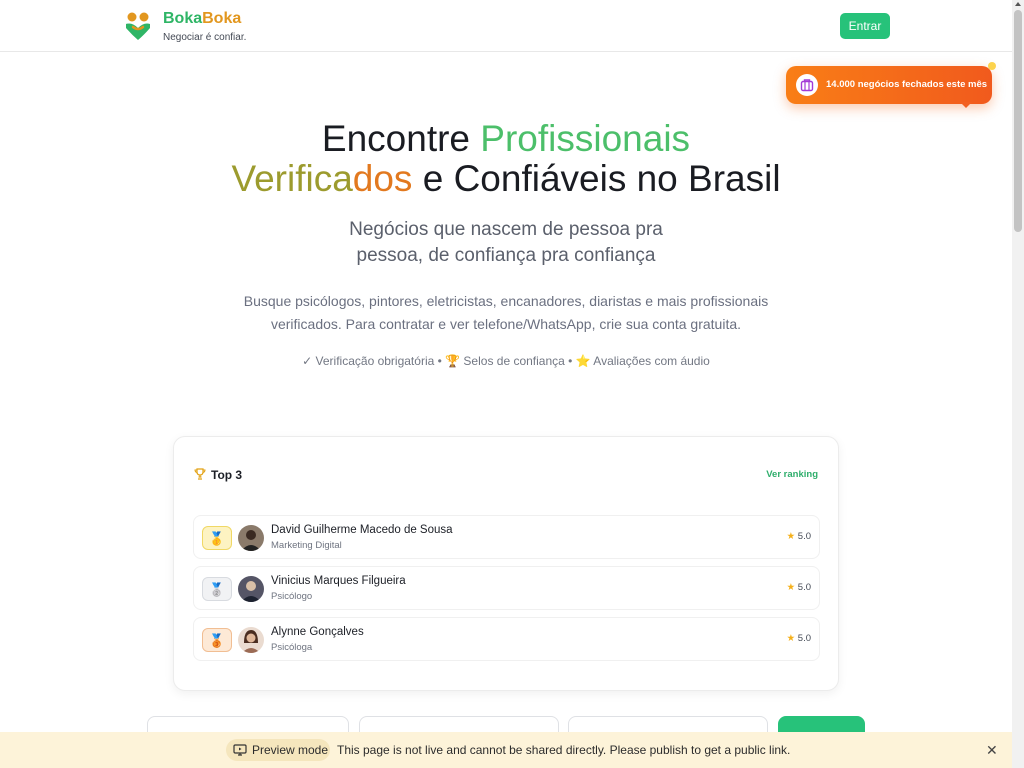 Image resolution: width=1024 pixels, height=768 pixels. I want to click on hero-subtitle-line2: pessoa, de confiança pra confiança, so click(506, 255).